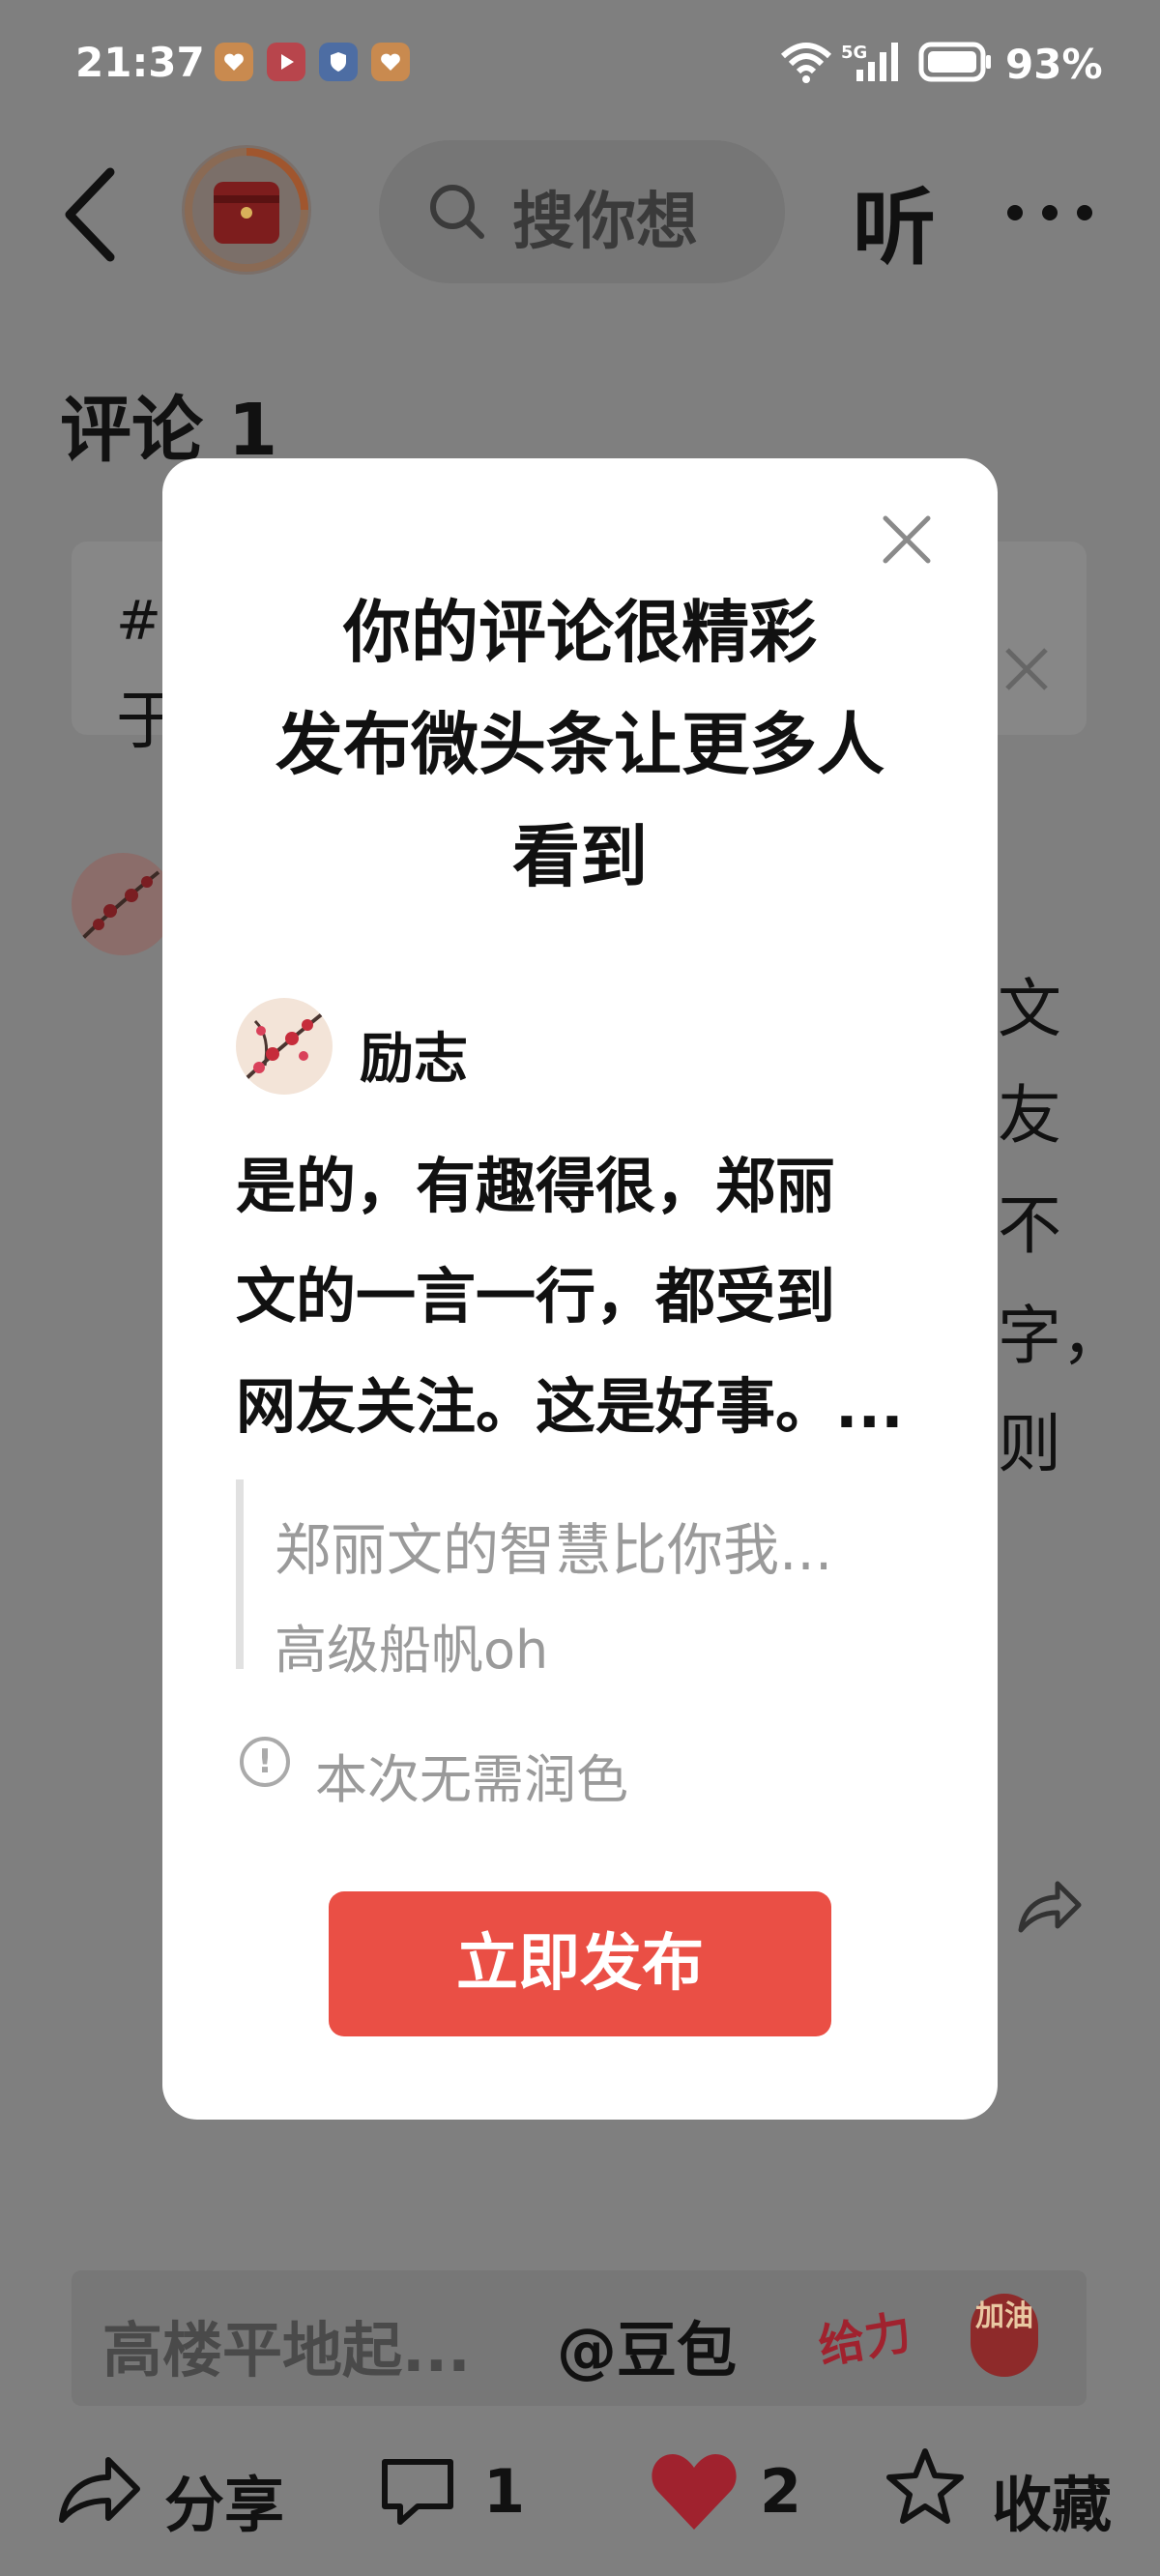 Image resolution: width=1160 pixels, height=2576 pixels. I want to click on battery-icon, so click(955, 62).